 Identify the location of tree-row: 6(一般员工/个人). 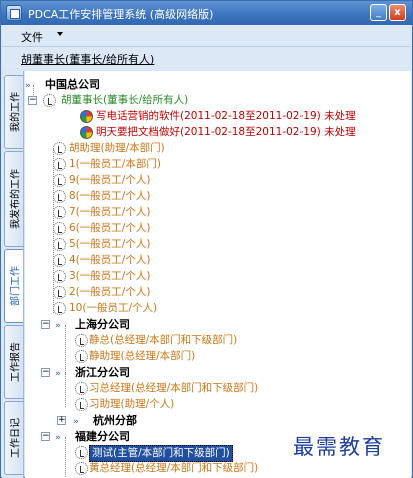
(218, 228).